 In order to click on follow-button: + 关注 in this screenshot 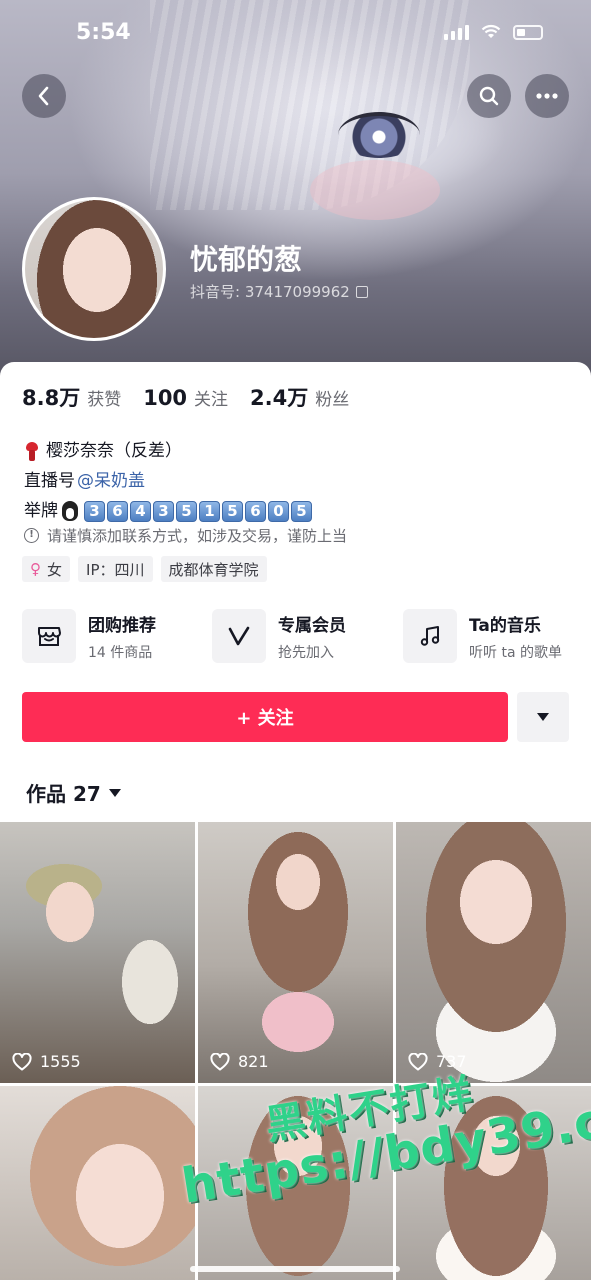, I will do `click(265, 717)`.